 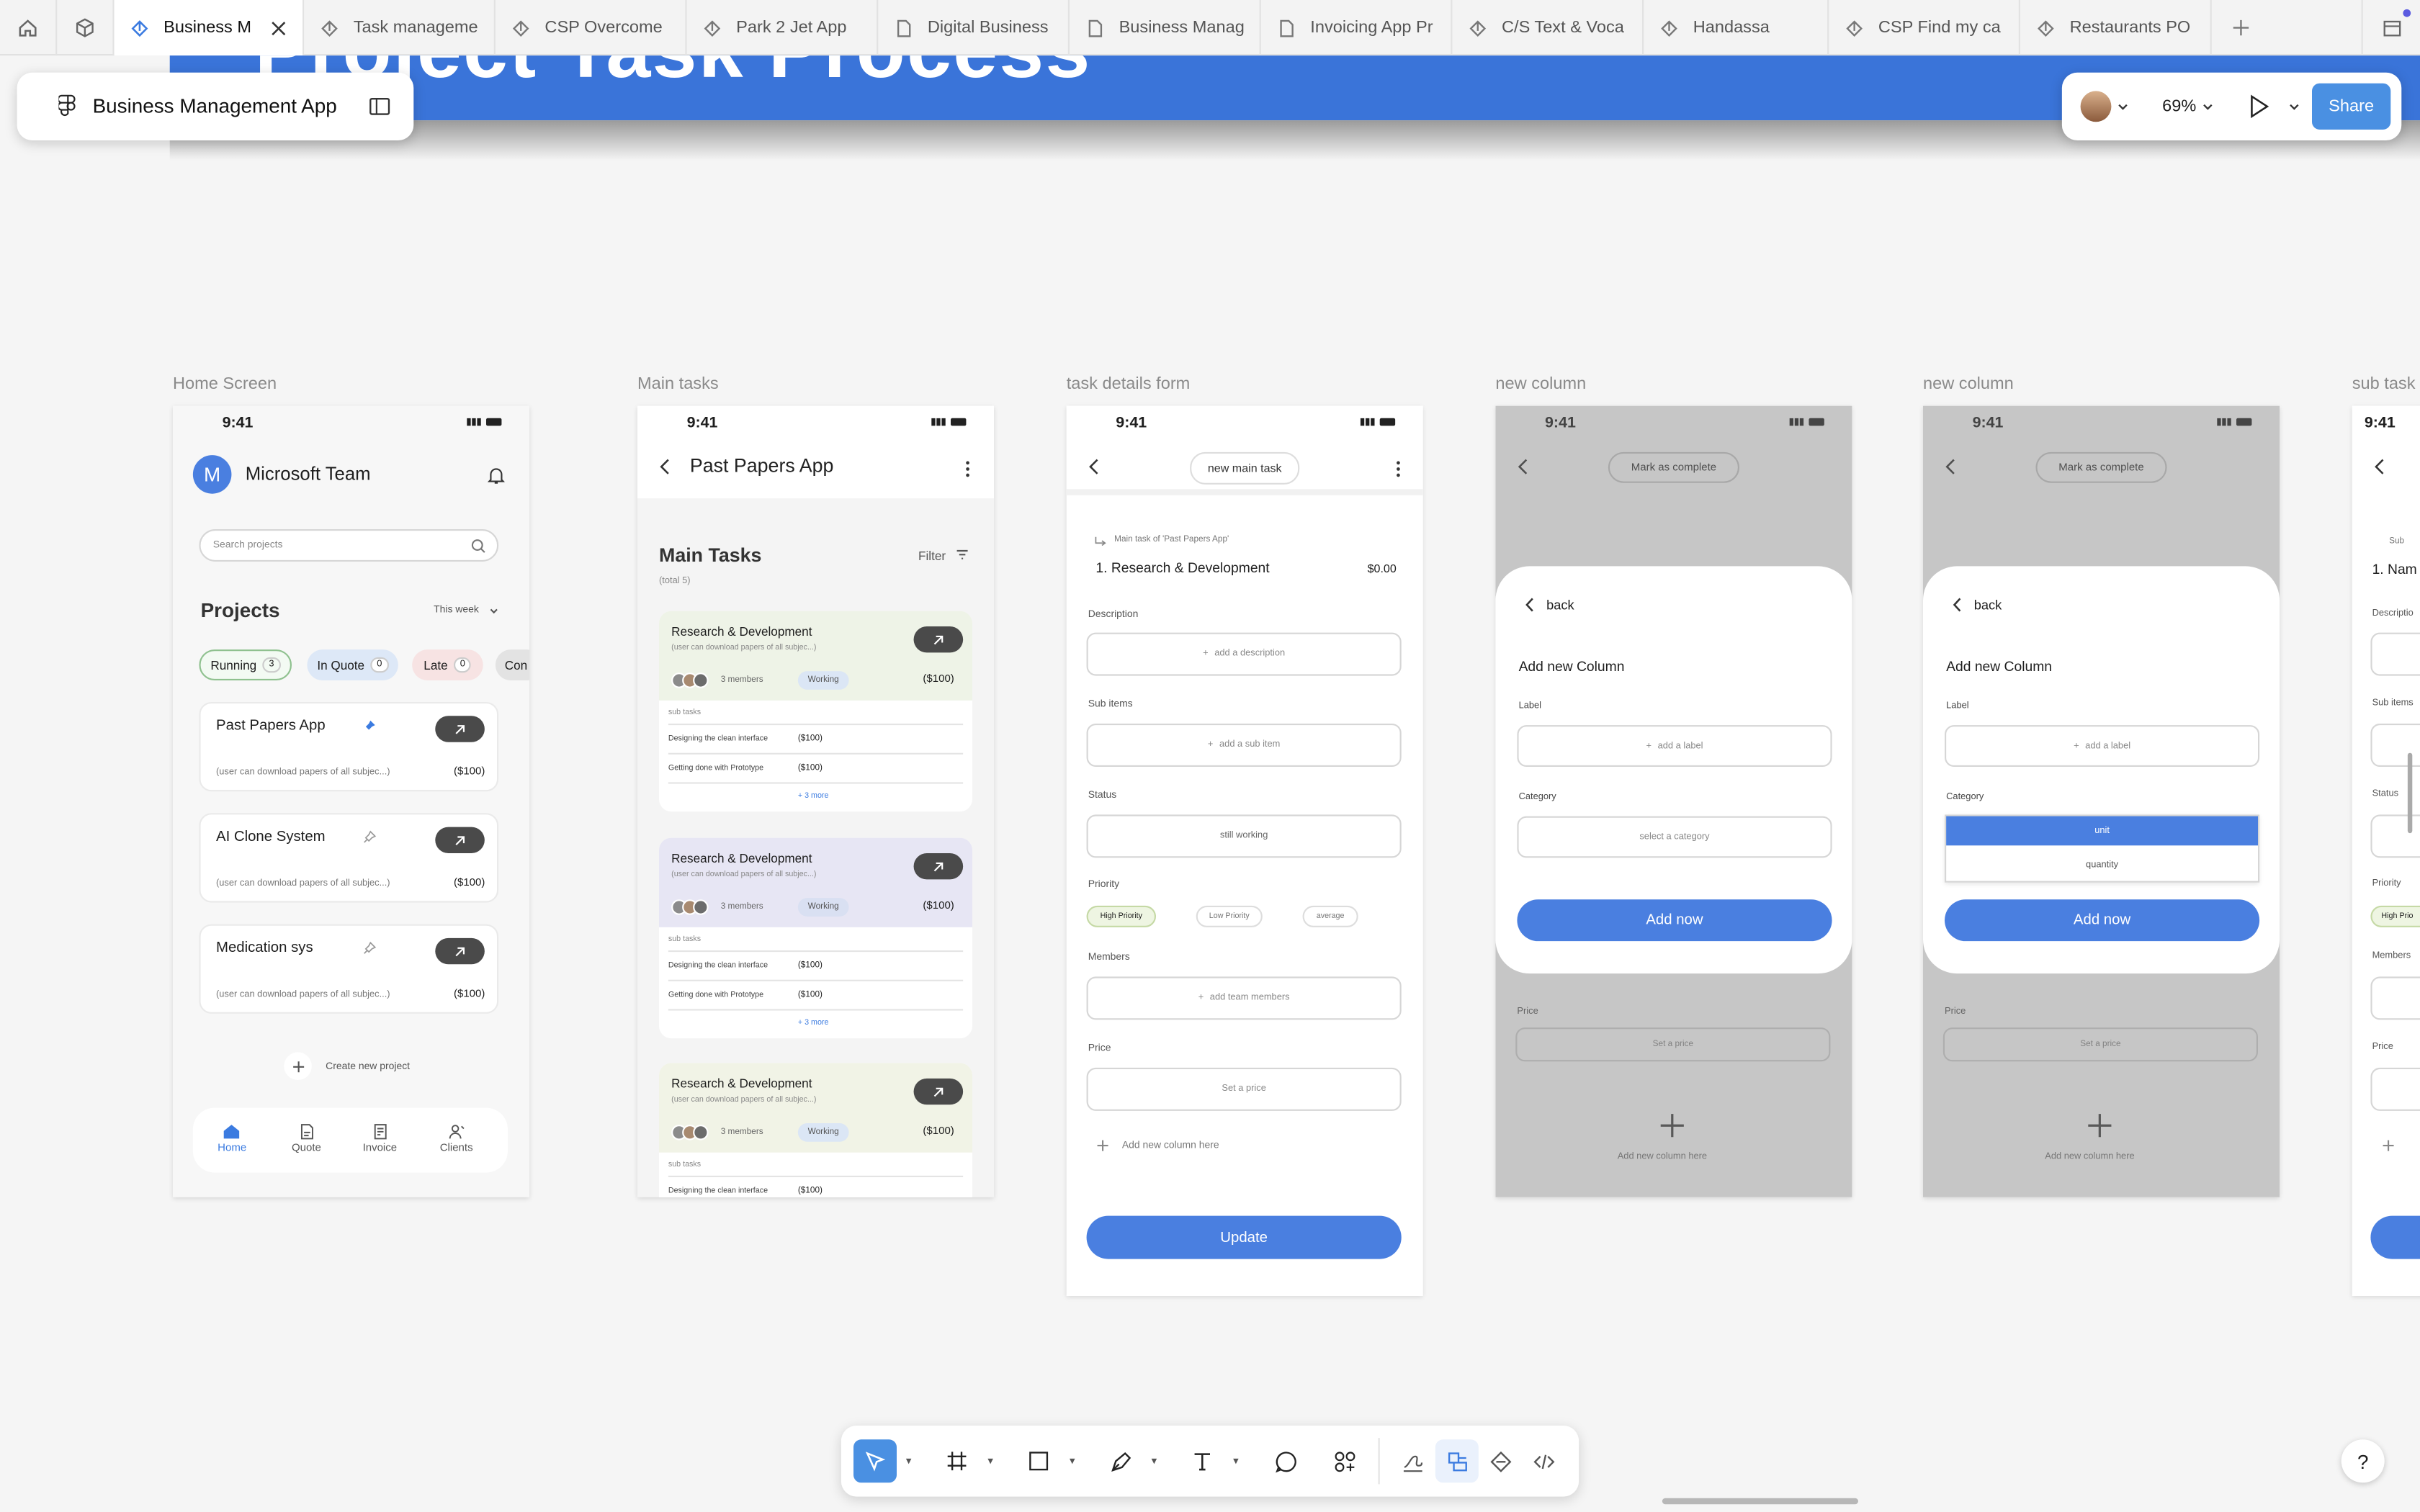 I want to click on frame-label-main-tasks: Main tasks, so click(x=678, y=384).